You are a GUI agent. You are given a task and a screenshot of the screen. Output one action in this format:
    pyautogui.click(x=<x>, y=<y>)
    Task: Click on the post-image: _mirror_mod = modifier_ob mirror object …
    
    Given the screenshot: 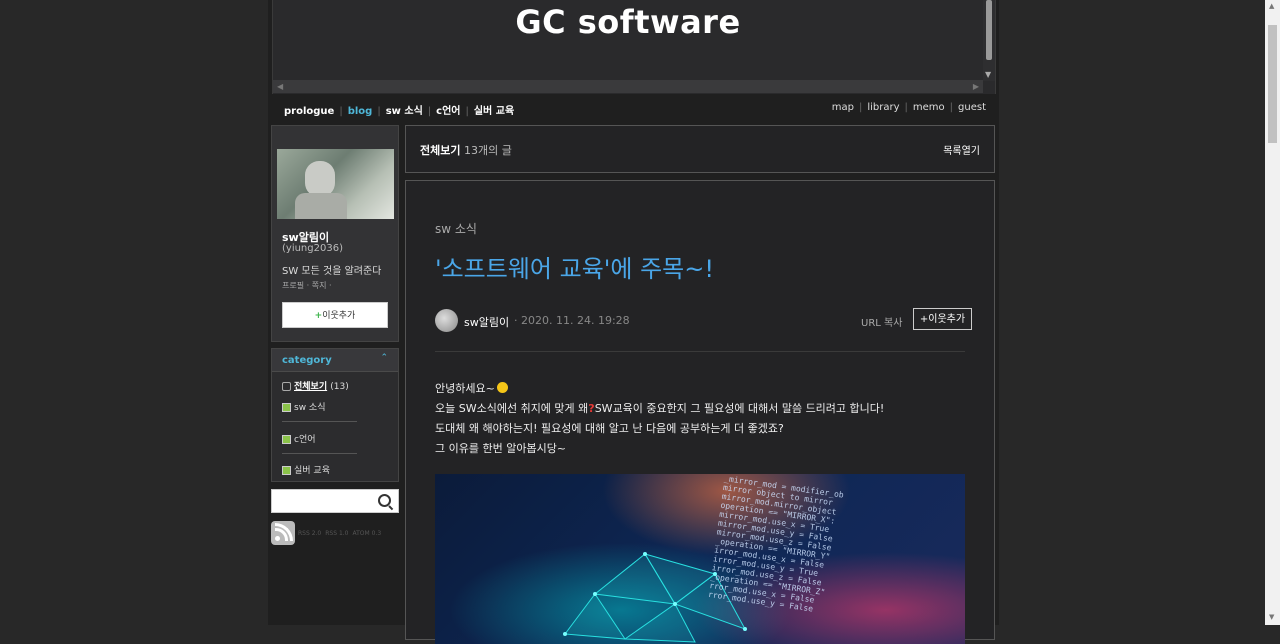 What is the action you would take?
    pyautogui.click(x=700, y=559)
    